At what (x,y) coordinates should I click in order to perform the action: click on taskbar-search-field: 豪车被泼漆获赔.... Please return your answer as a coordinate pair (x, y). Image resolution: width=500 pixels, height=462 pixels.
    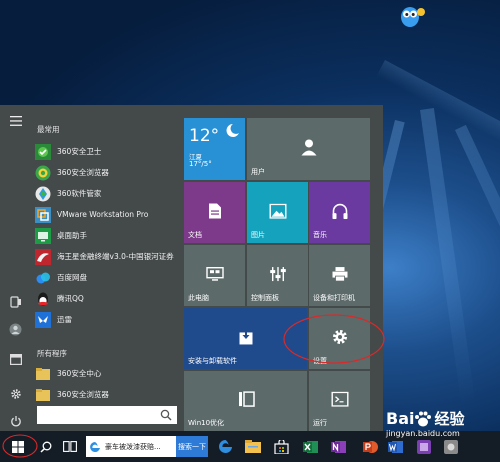
    Looking at the image, I should click on (131, 446).